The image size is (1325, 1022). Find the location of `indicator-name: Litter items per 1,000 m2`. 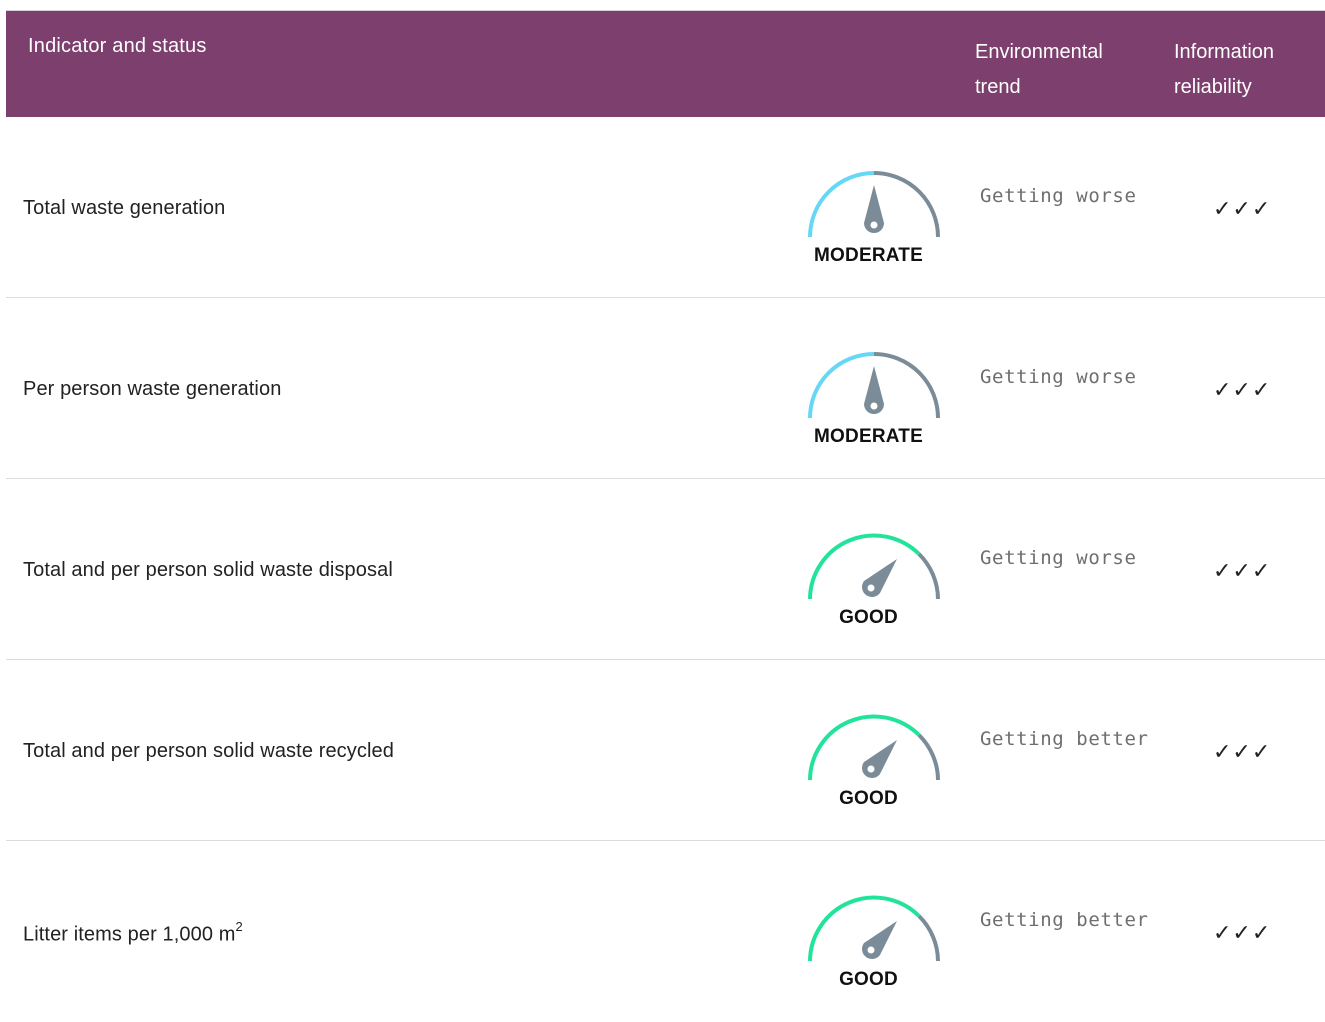

indicator-name: Litter items per 1,000 m2 is located at coordinates (133, 933).